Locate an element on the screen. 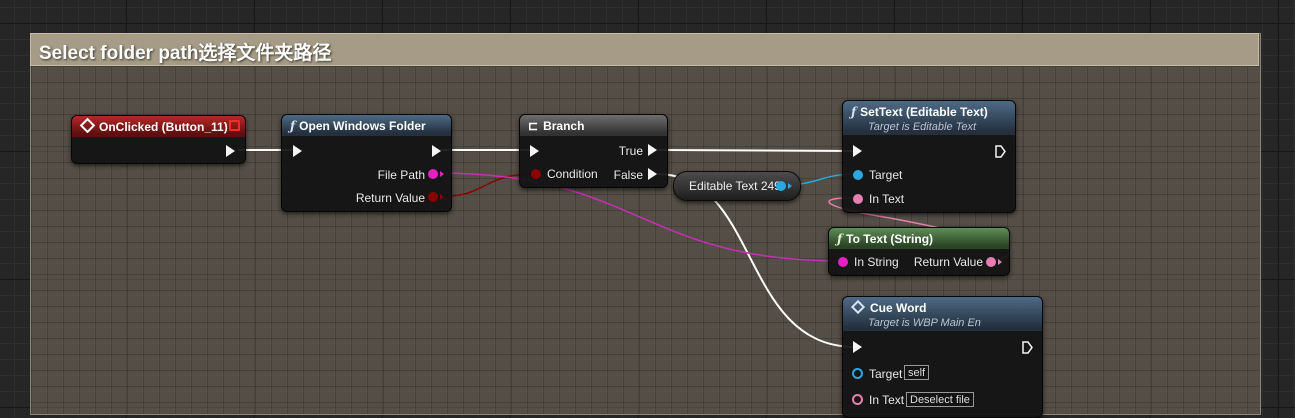 This screenshot has width=1295, height=418. node-cueword-subtitle: Target is WBP Main En is located at coordinates (924, 323).